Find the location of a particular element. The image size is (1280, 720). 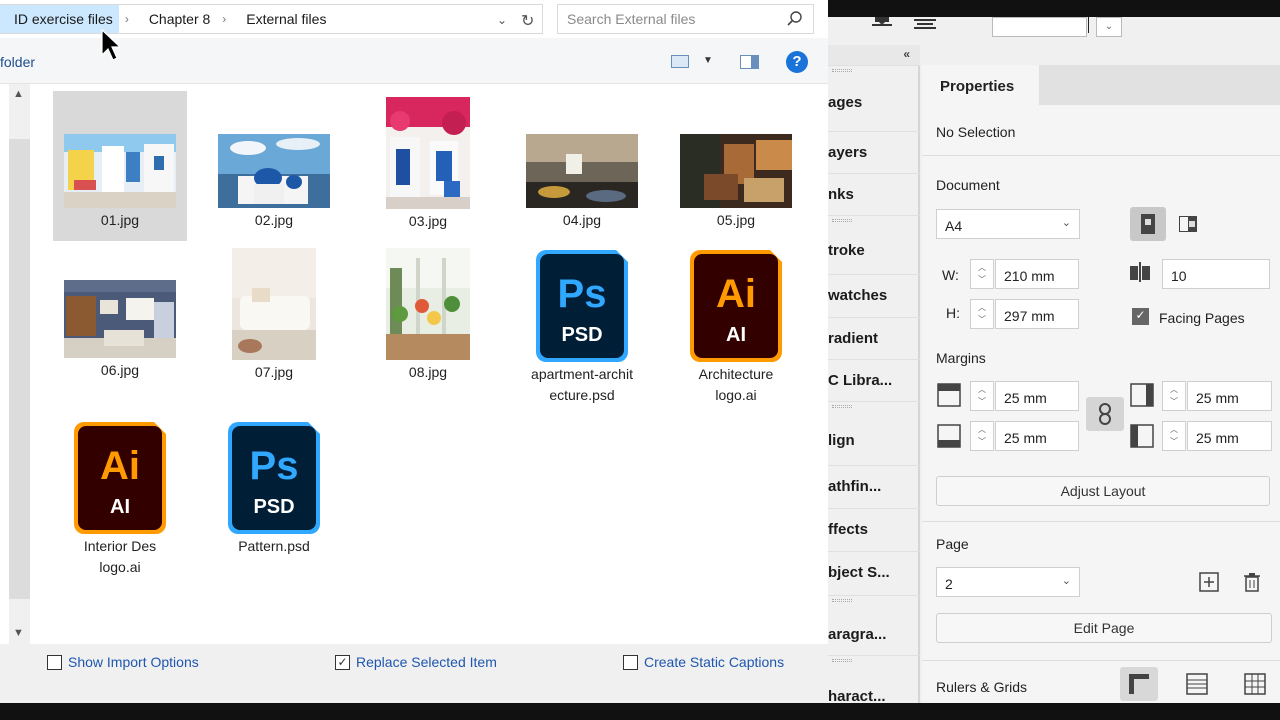

dock-label: ages is located at coordinates (845, 102).